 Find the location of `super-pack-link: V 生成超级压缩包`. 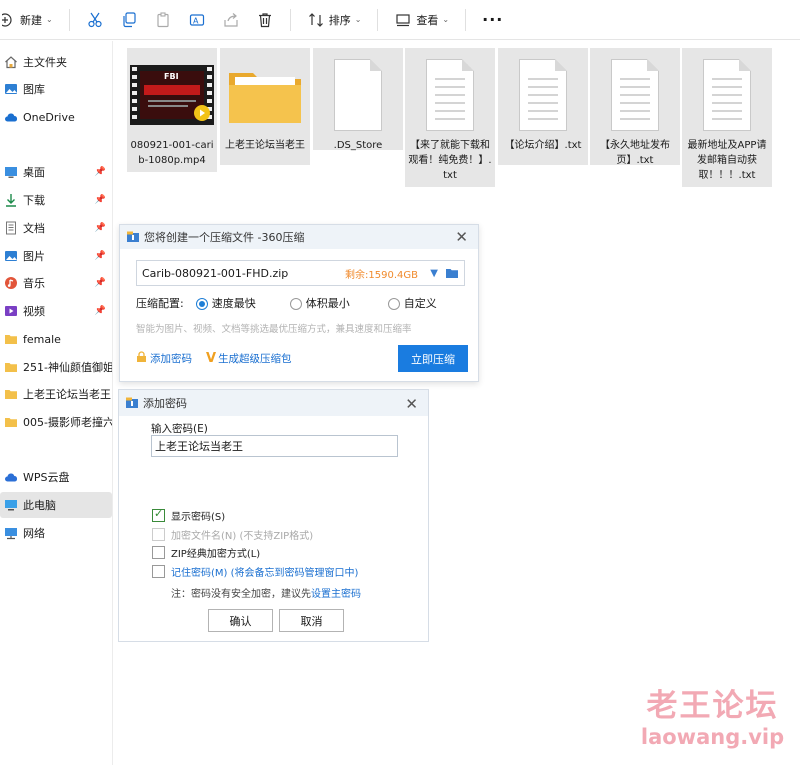

super-pack-link: V 生成超级压缩包 is located at coordinates (249, 358).